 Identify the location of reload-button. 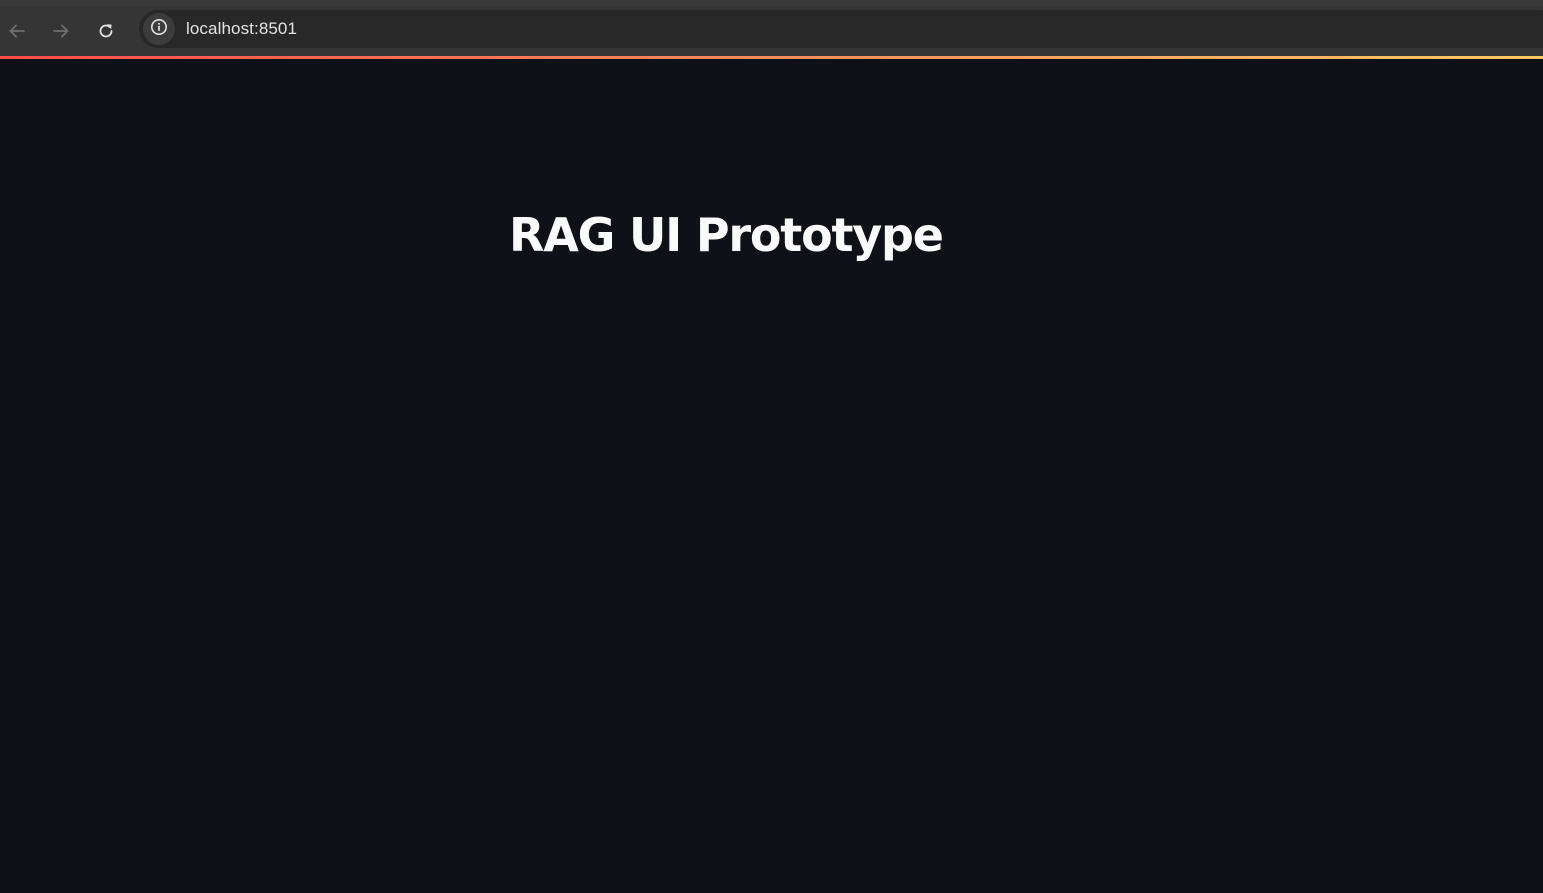
(106, 31).